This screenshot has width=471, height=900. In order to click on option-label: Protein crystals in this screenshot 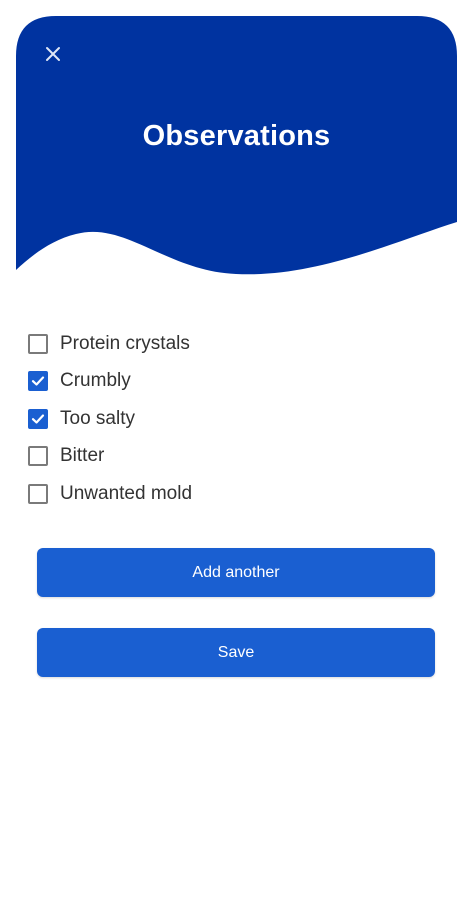, I will do `click(125, 343)`.